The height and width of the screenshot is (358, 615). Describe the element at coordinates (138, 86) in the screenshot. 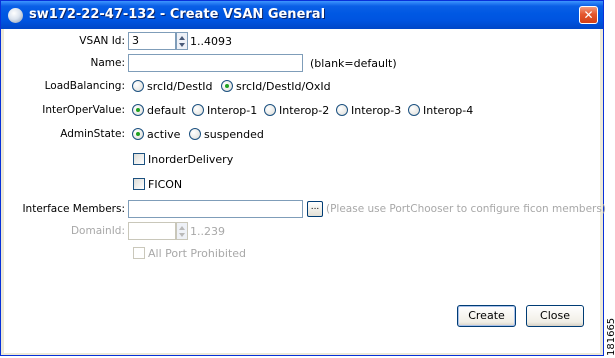

I see `load-balancing-srcid-destid-radio` at that location.